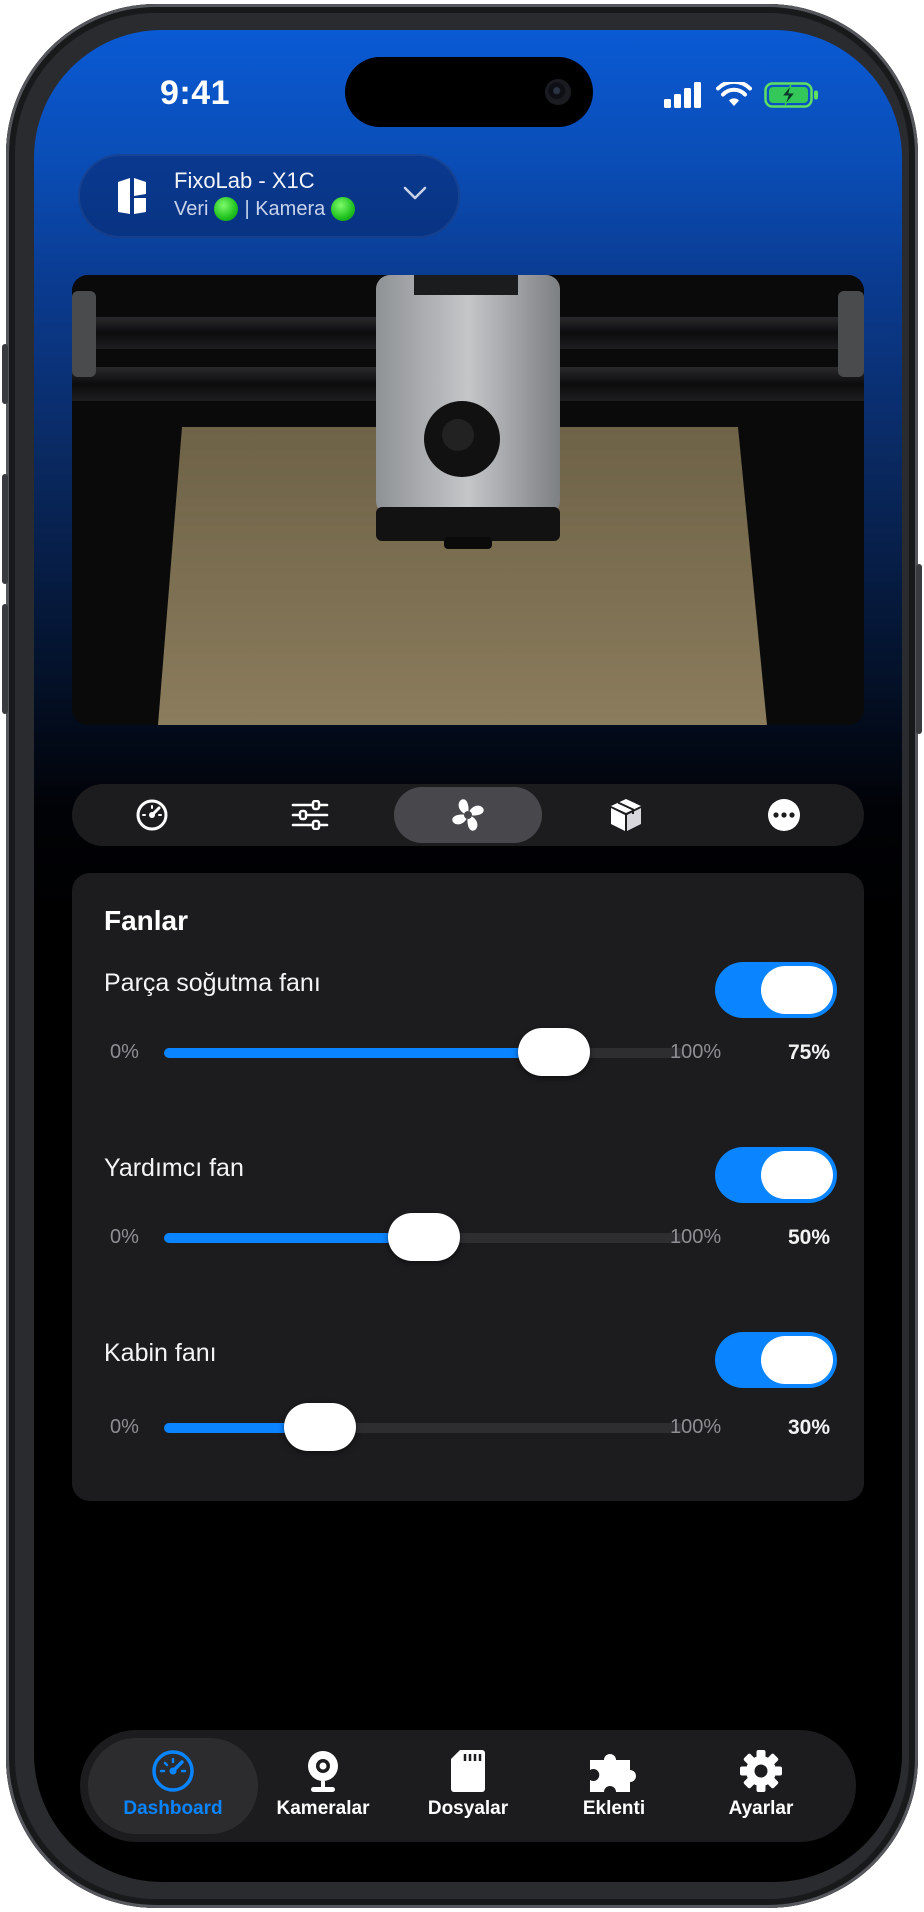 This screenshot has width=924, height=1912. Describe the element at coordinates (614, 1808) in the screenshot. I see `tab-label: Eklenti` at that location.